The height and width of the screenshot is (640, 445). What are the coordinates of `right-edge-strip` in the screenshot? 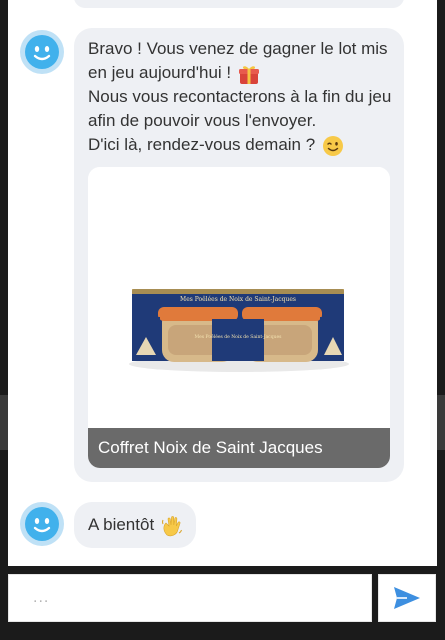 It's located at (441, 422).